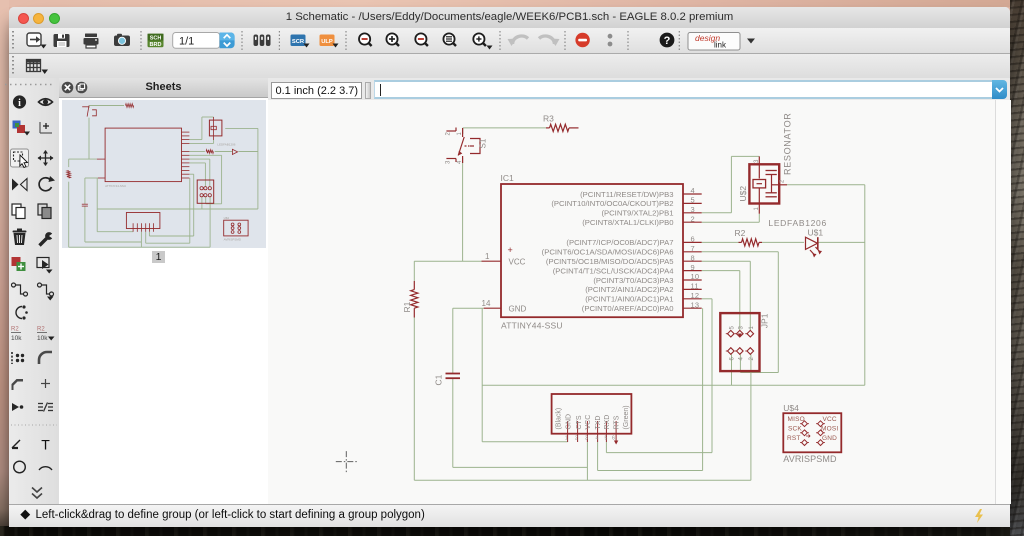 The width and height of the screenshot is (1024, 536). What do you see at coordinates (796, 419) in the screenshot?
I see `svg-text: MISO` at bounding box center [796, 419].